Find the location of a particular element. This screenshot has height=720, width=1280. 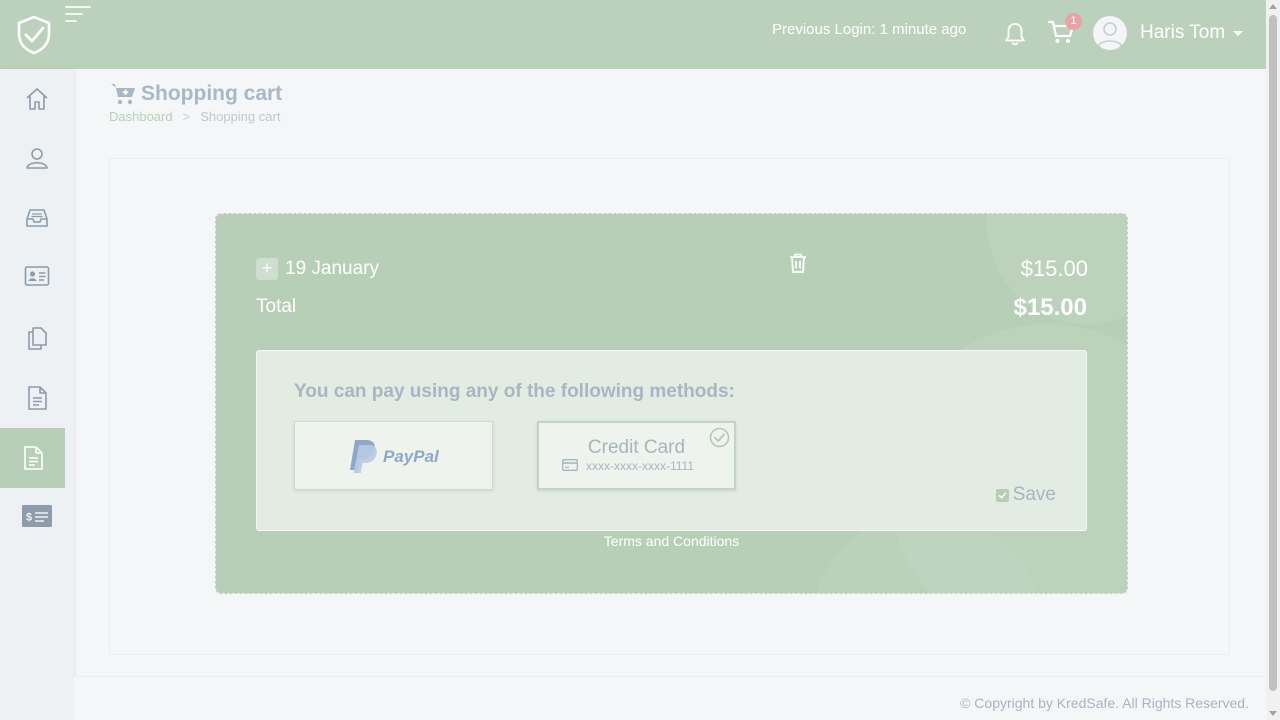

scrollbar-thumb is located at coordinates (1273, 353).